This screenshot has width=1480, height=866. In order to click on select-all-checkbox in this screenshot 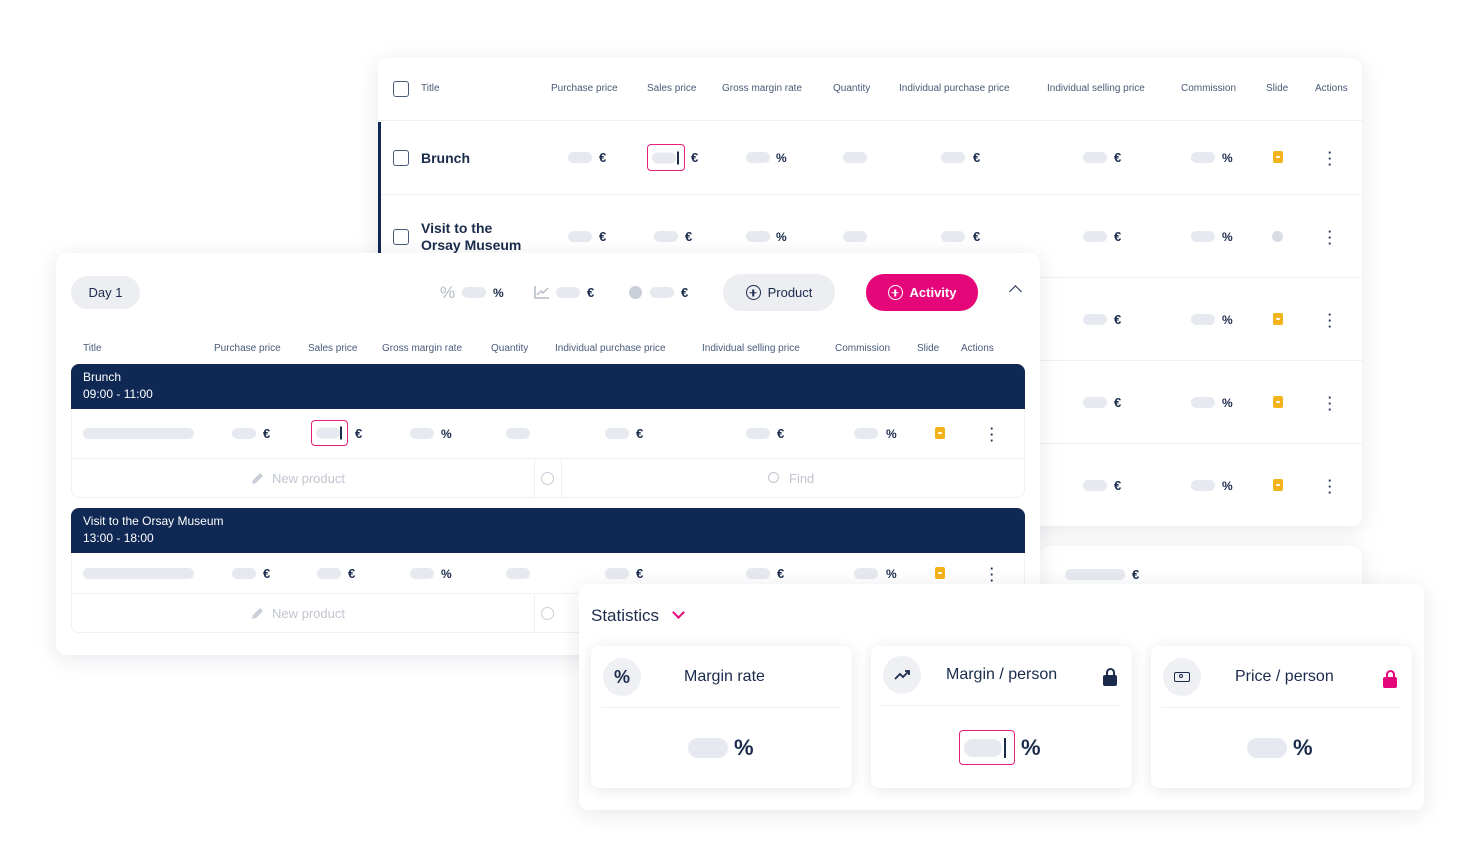, I will do `click(401, 89)`.